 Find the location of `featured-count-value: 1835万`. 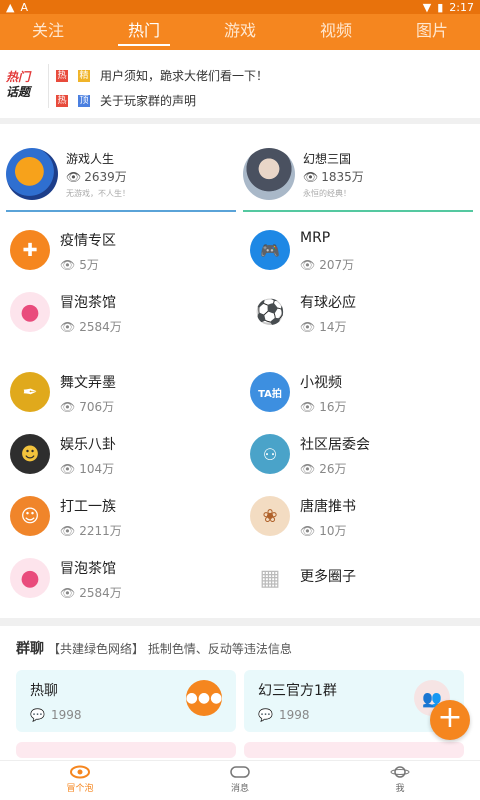

featured-count-value: 1835万 is located at coordinates (342, 177).